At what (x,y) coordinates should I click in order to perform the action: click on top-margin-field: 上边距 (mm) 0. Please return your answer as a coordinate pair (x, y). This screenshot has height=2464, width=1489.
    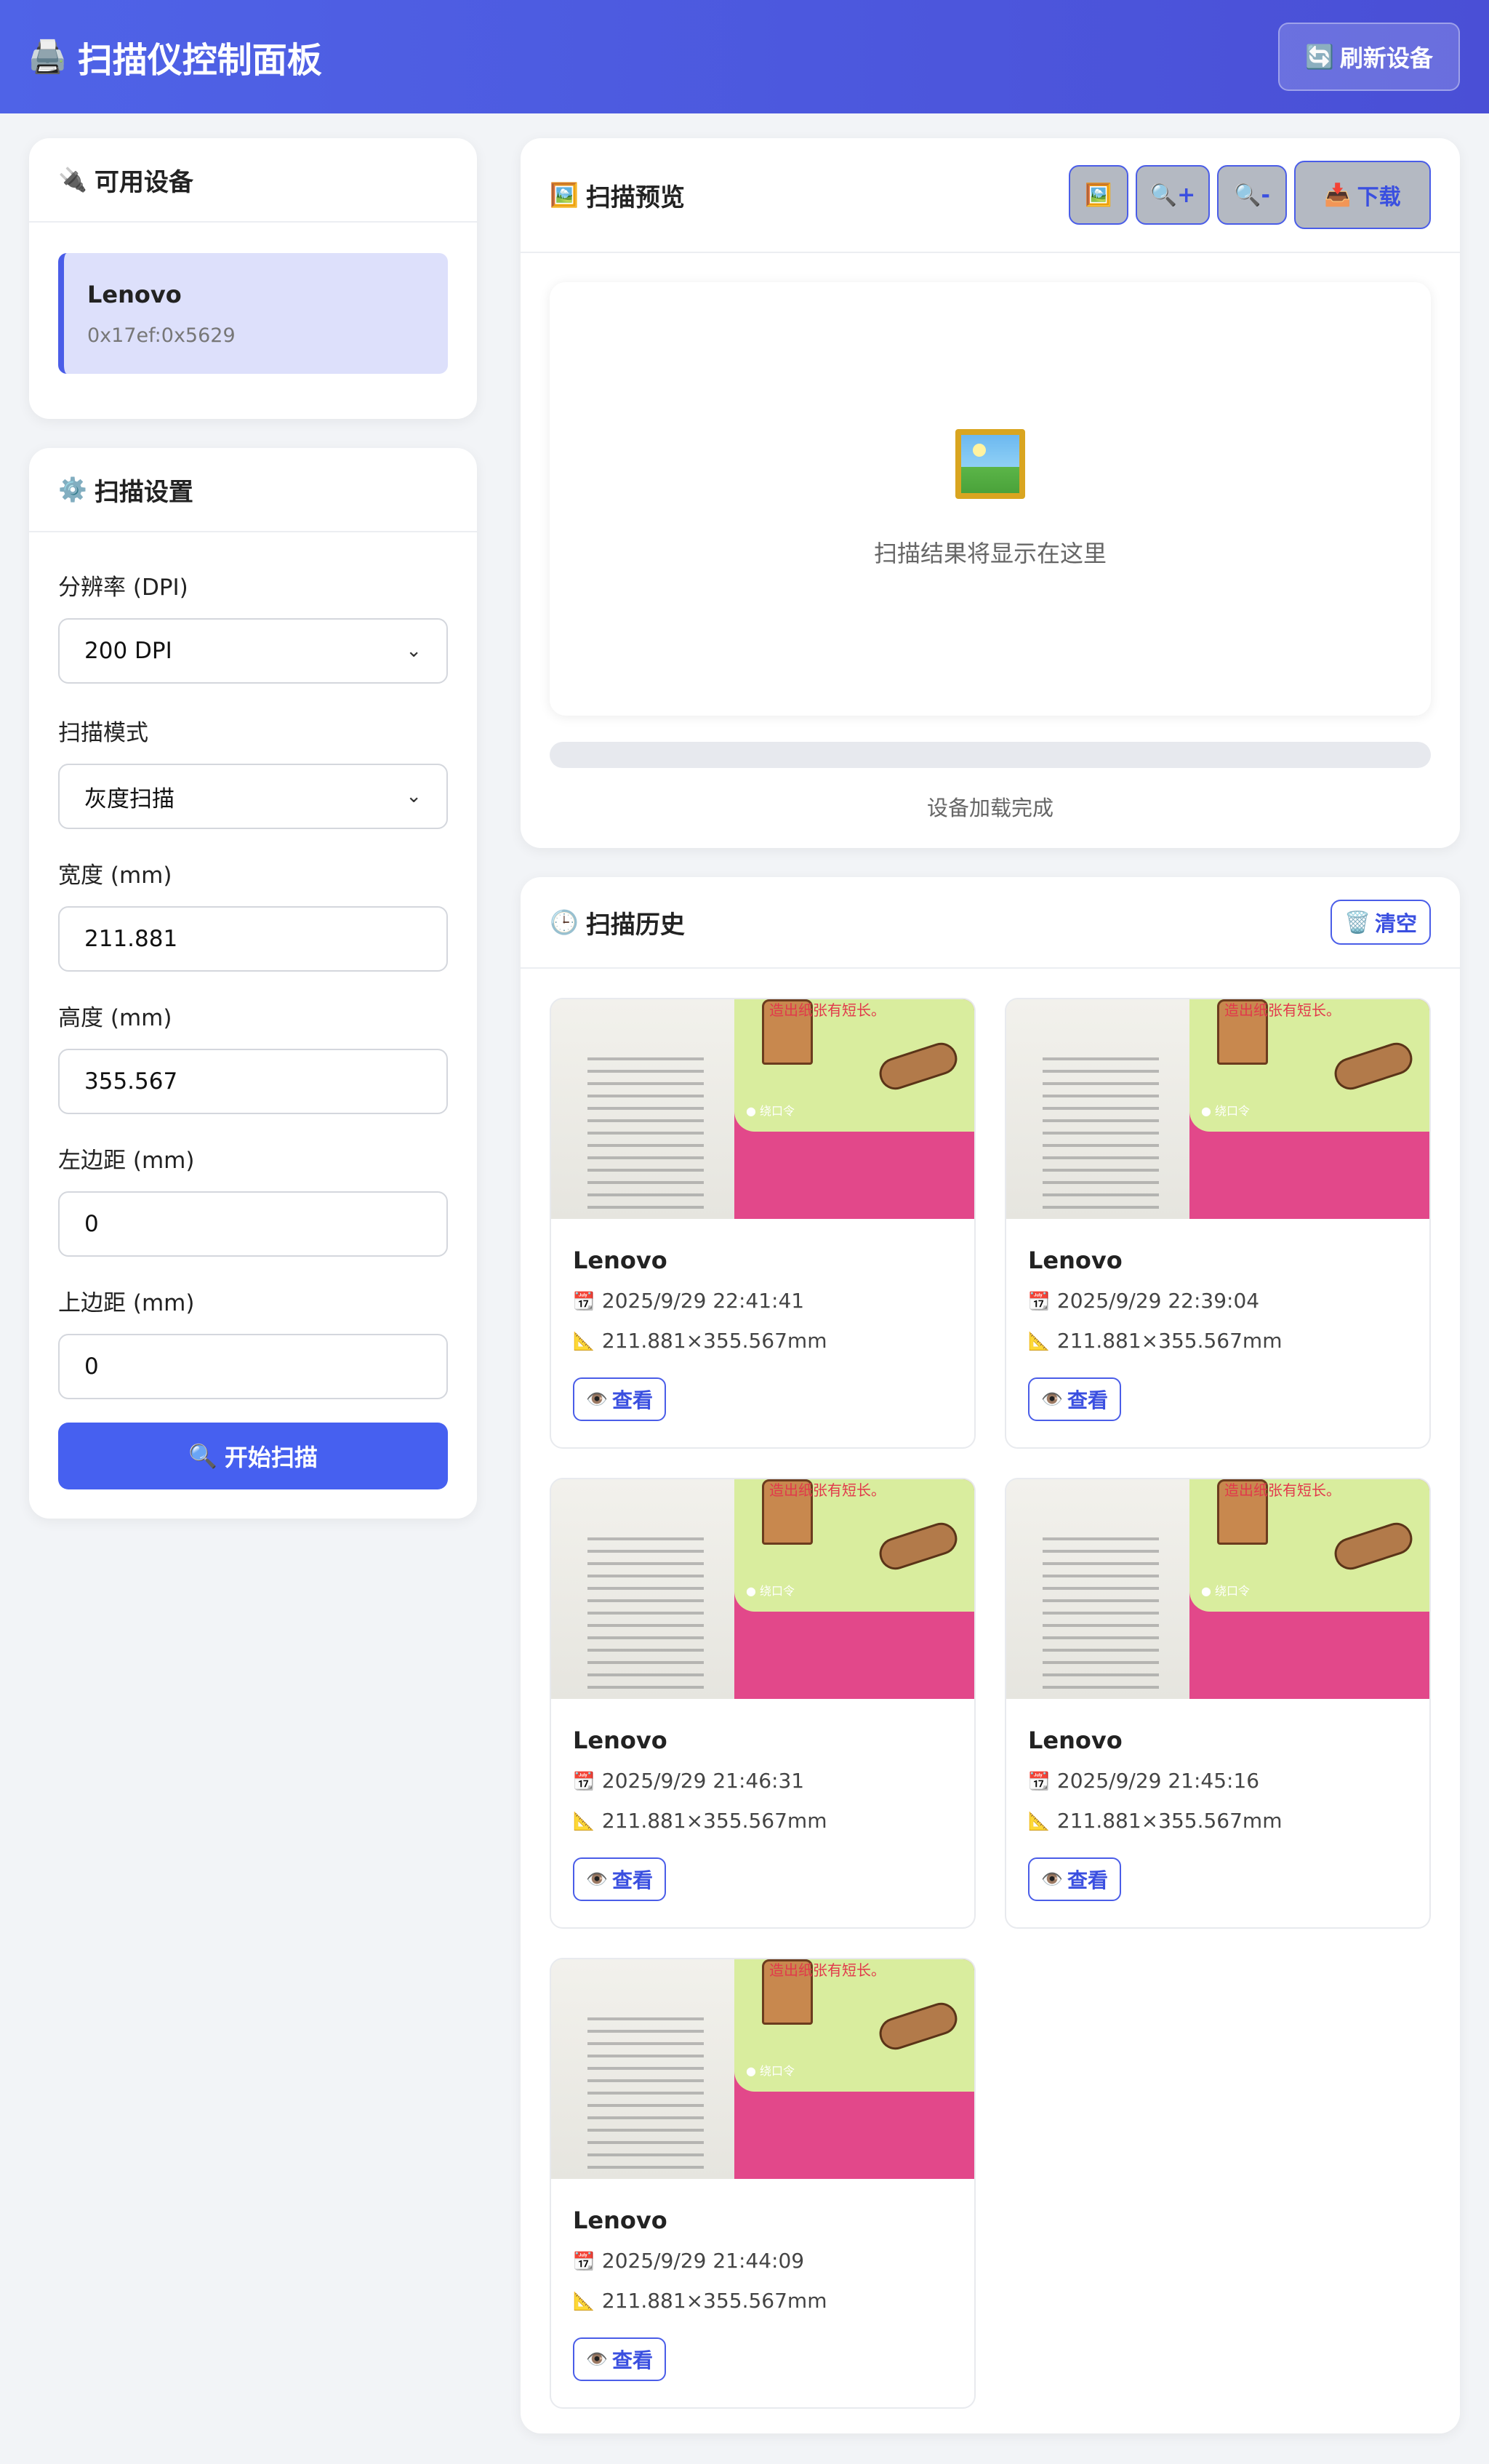
    Looking at the image, I should click on (253, 1341).